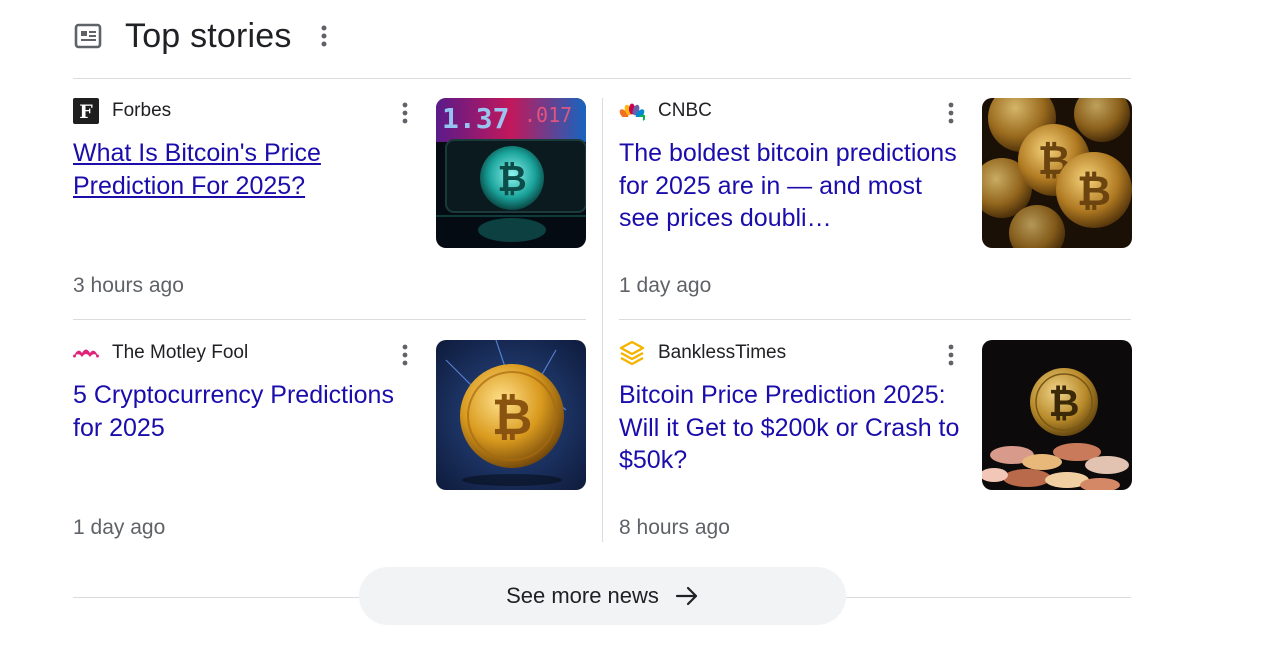 The height and width of the screenshot is (651, 1280). Describe the element at coordinates (602, 320) in the screenshot. I see `column-divider` at that location.